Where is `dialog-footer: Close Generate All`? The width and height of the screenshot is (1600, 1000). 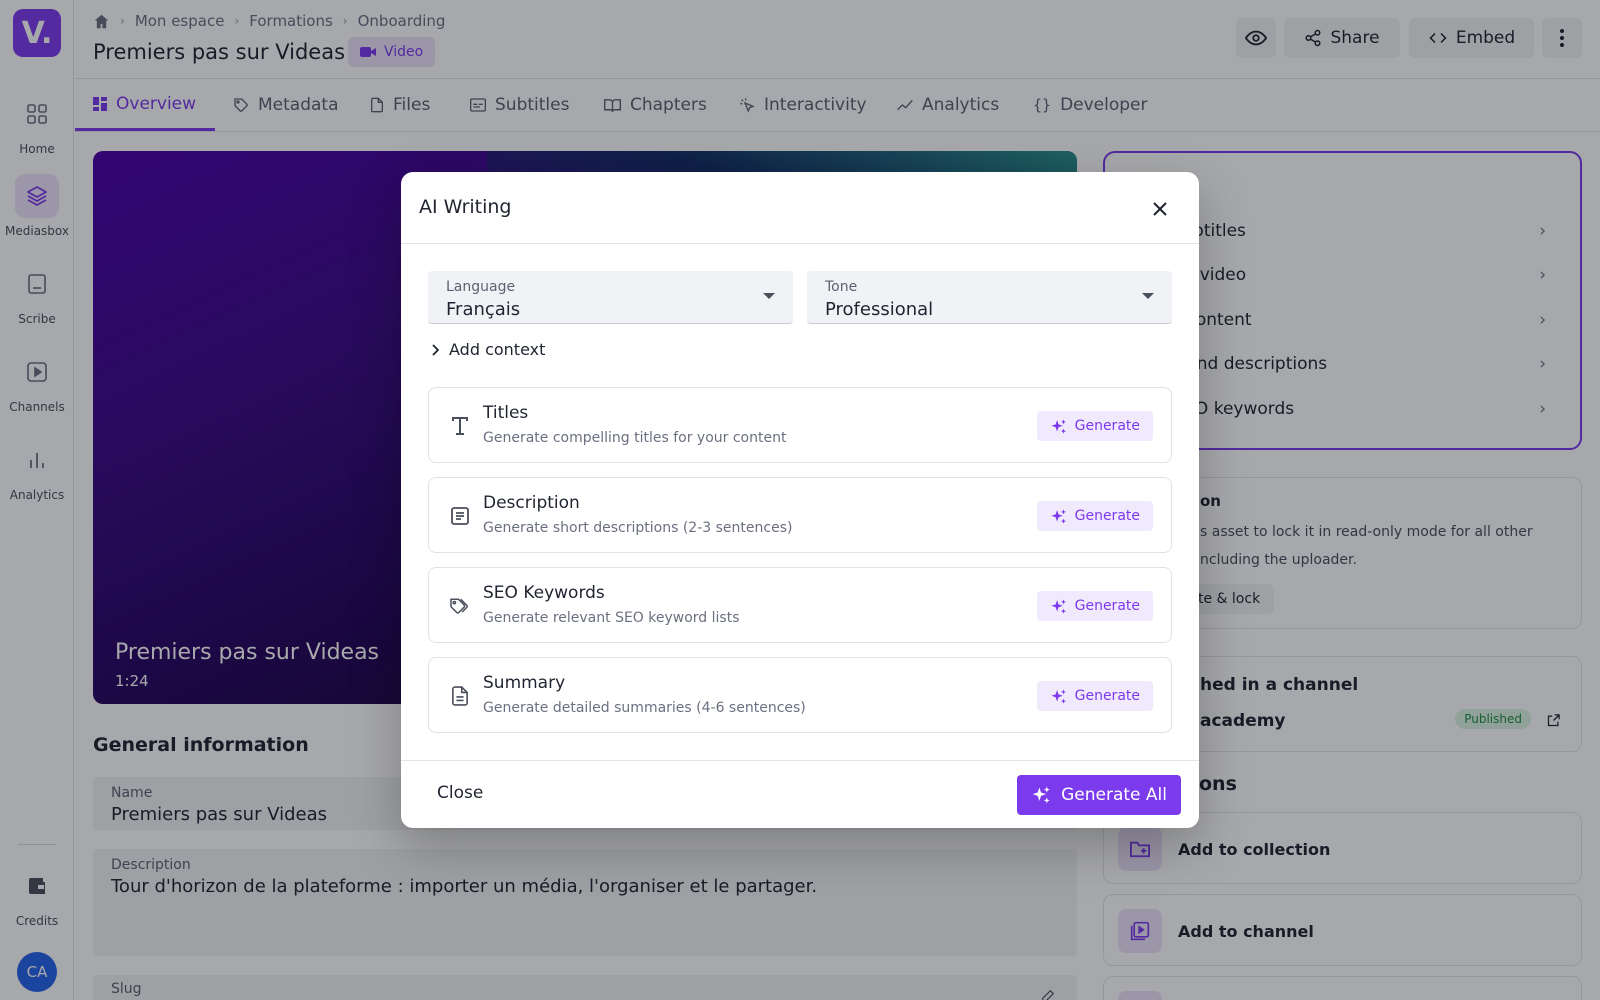 dialog-footer: Close Generate All is located at coordinates (800, 794).